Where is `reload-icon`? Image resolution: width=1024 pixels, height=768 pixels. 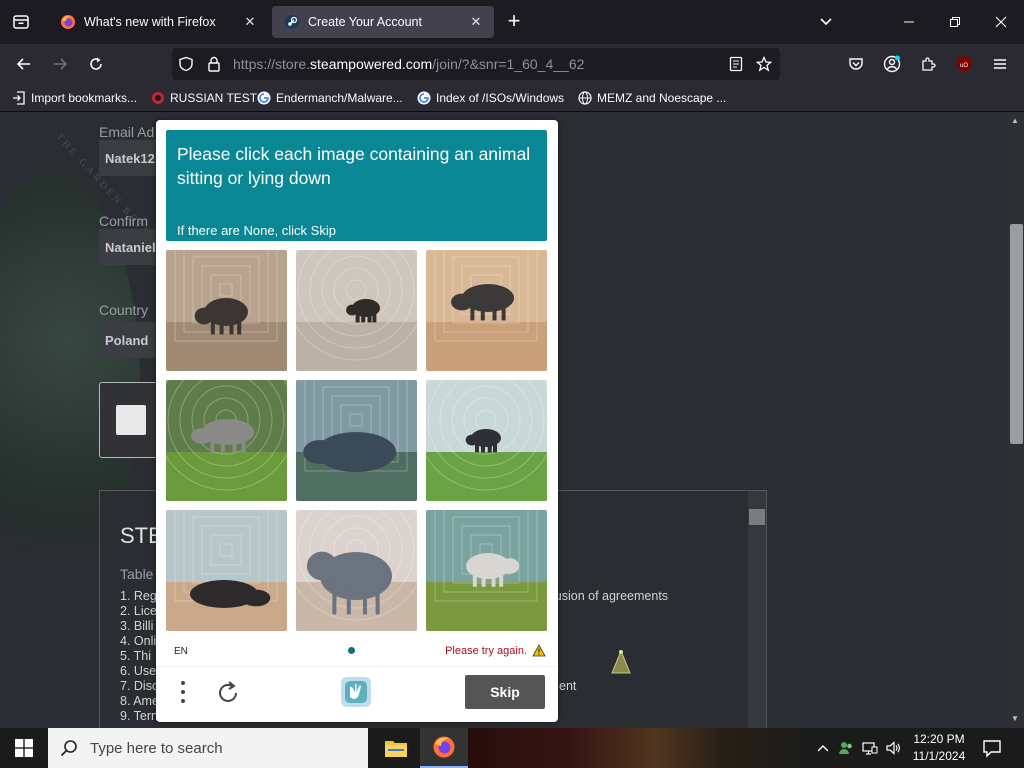
reload-icon is located at coordinates (96, 63).